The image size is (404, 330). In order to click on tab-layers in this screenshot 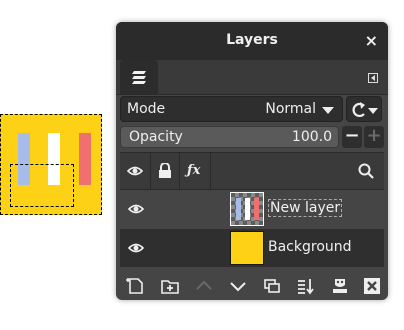, I will do `click(139, 77)`.